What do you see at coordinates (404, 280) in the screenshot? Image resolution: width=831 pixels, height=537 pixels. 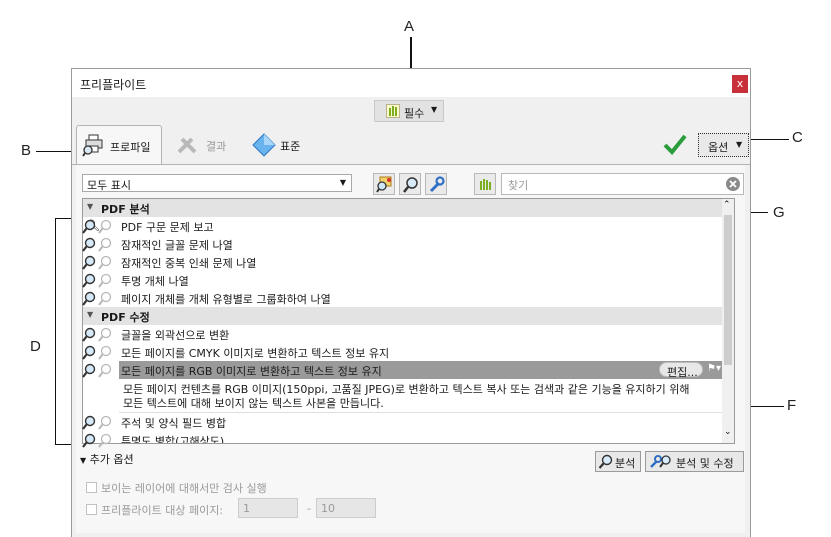 I see `list-item: 투명 개체 나열` at bounding box center [404, 280].